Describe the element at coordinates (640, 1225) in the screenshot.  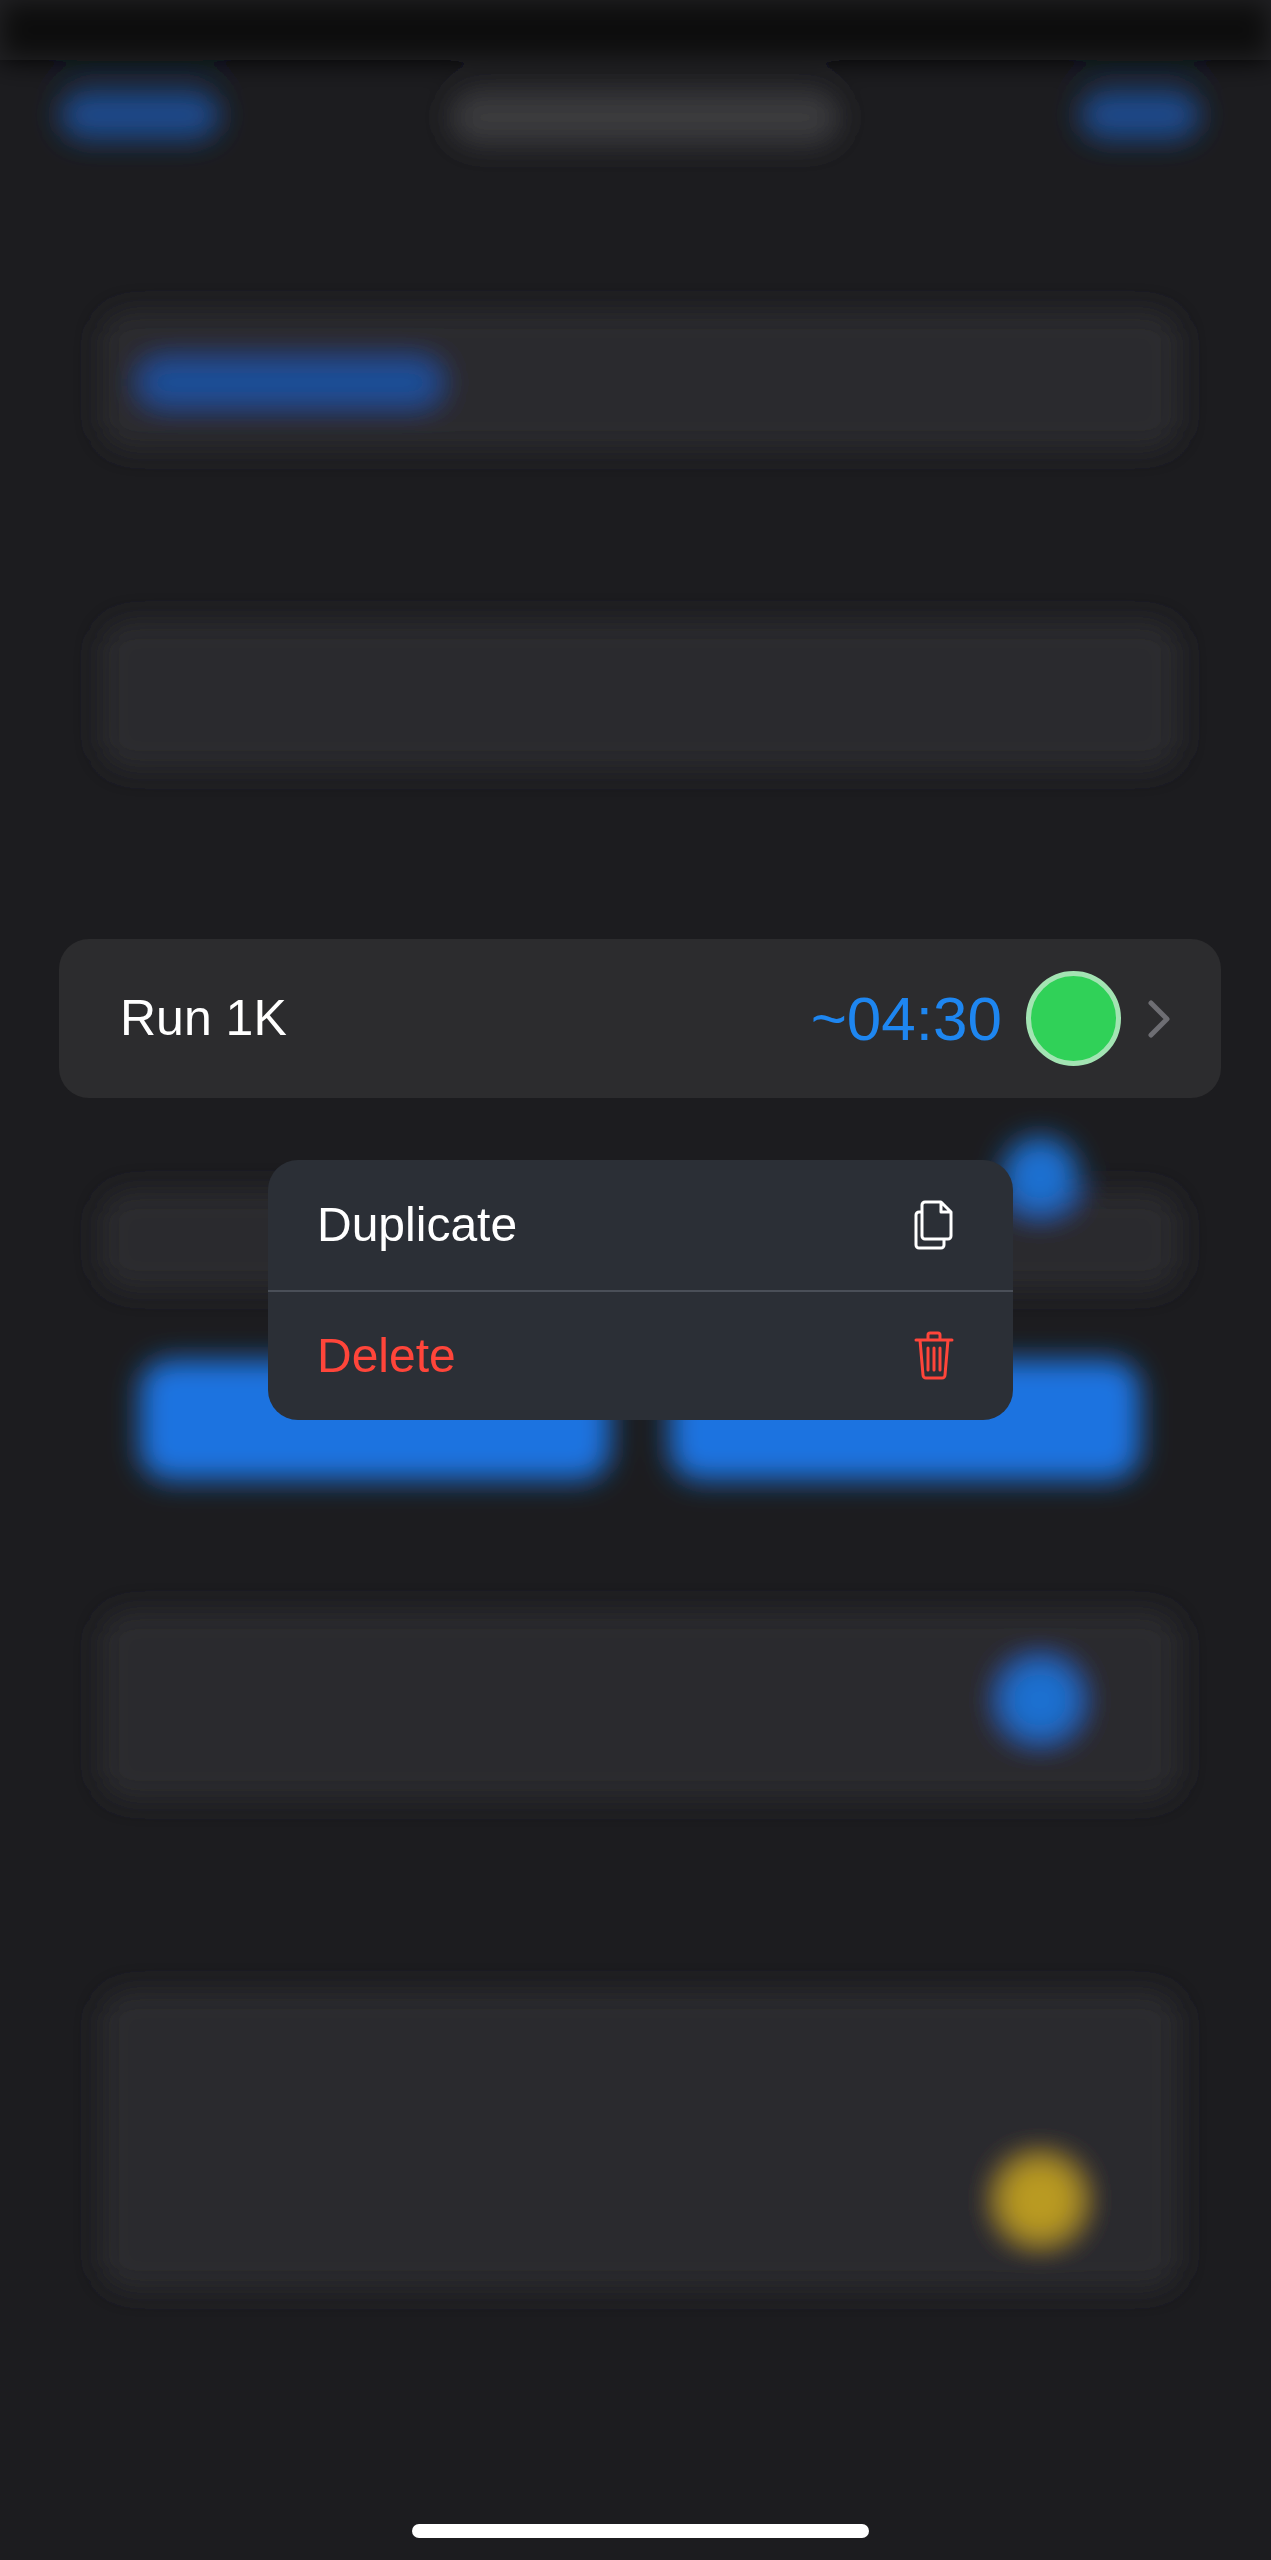
I see `menu-item: Duplicate` at that location.